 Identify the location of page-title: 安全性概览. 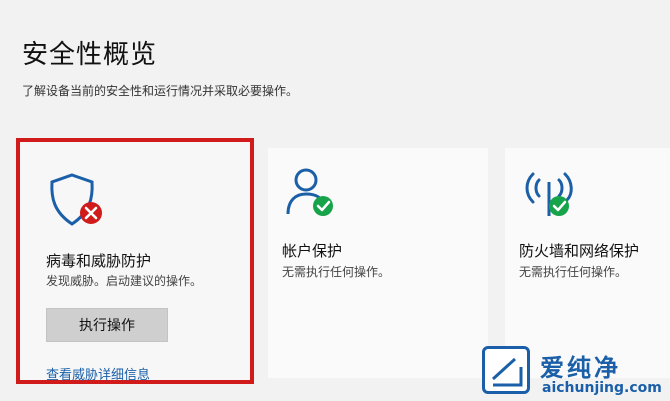
(90, 55).